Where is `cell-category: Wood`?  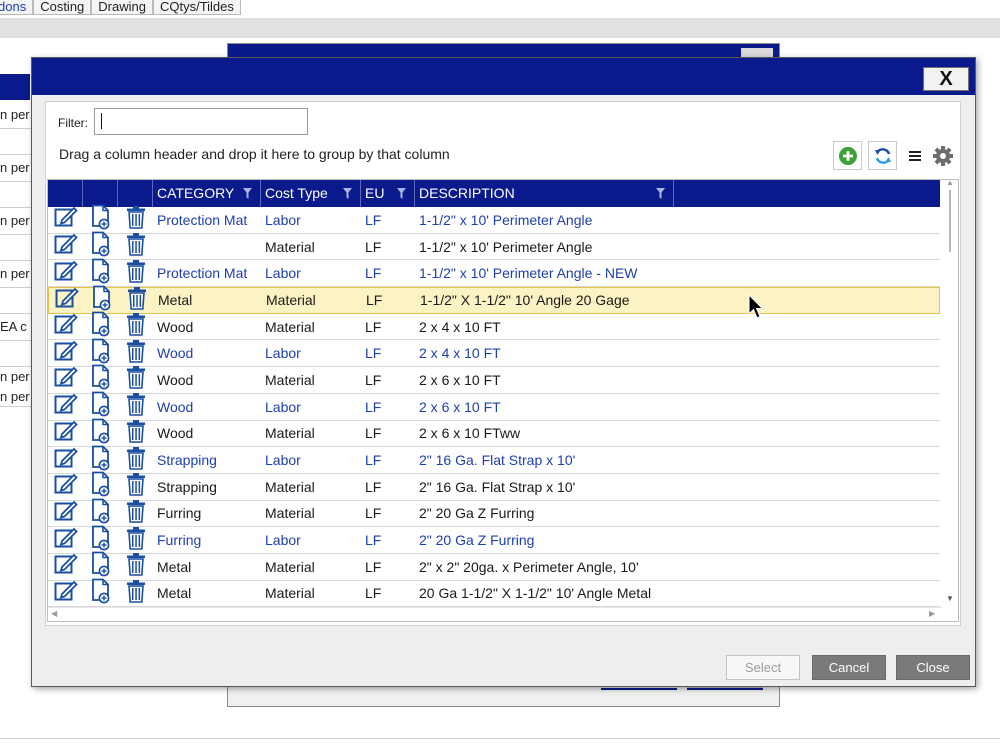 cell-category: Wood is located at coordinates (175, 406).